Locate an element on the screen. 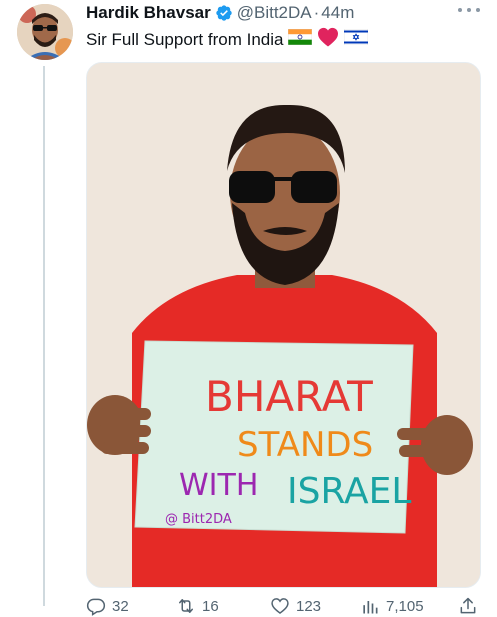 This screenshot has width=497, height=617. reply-button: 32 is located at coordinates (107, 605).